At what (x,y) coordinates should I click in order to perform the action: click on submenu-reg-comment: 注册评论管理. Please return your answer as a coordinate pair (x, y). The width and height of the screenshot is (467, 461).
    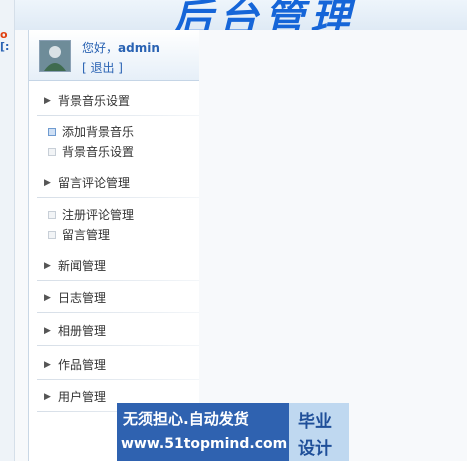
    Looking at the image, I should click on (114, 215).